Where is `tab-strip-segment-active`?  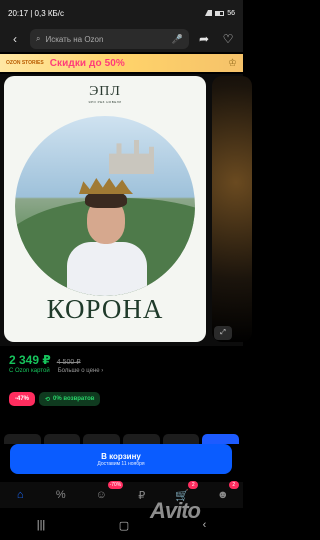 tab-strip-segment-active is located at coordinates (221, 439).